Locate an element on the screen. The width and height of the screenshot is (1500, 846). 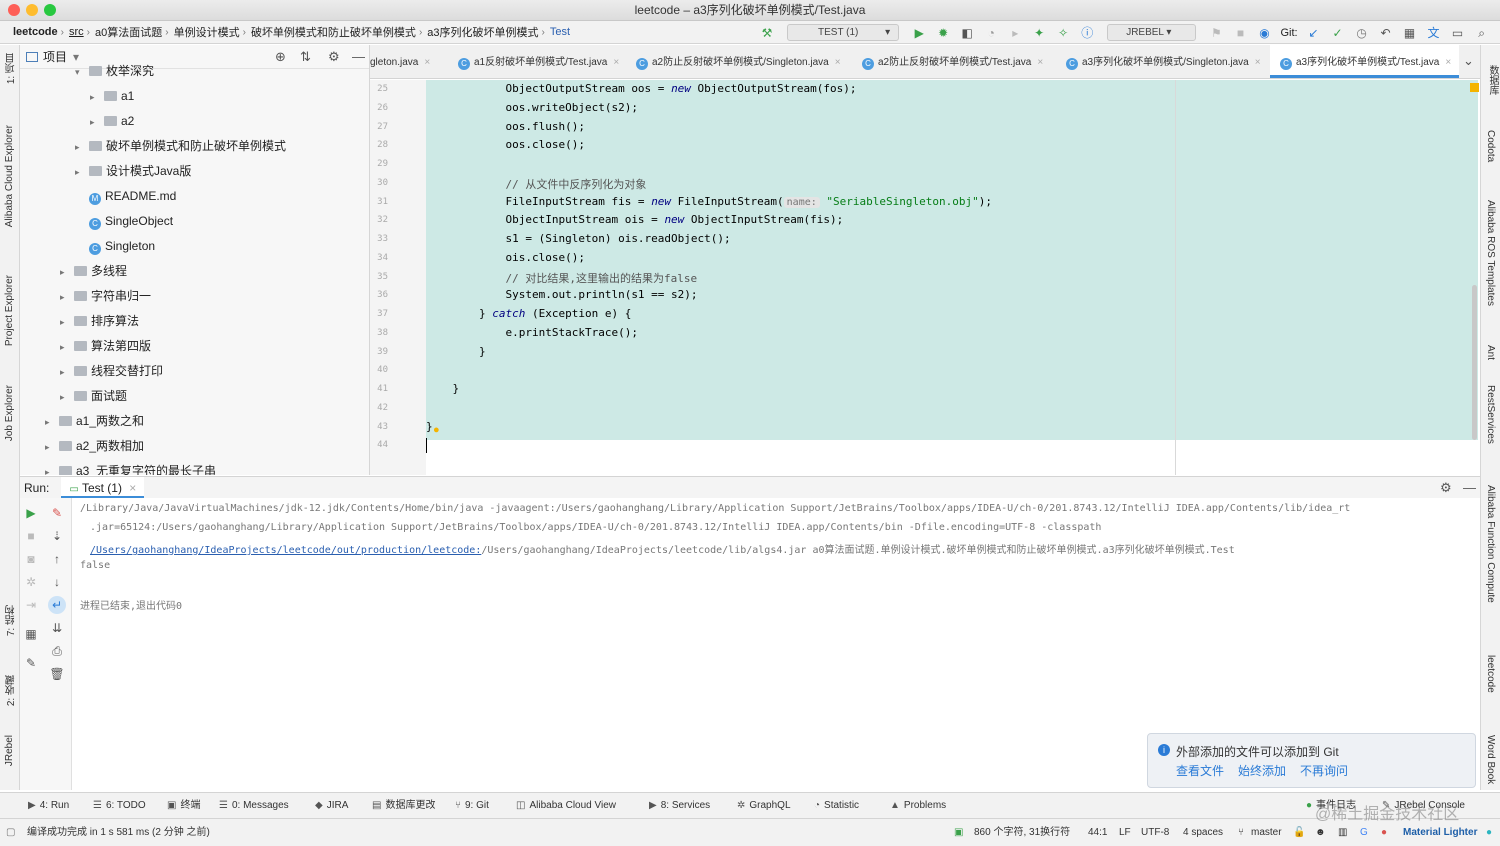
chevron-down-icon: ▾ is located at coordinates (82, 72).